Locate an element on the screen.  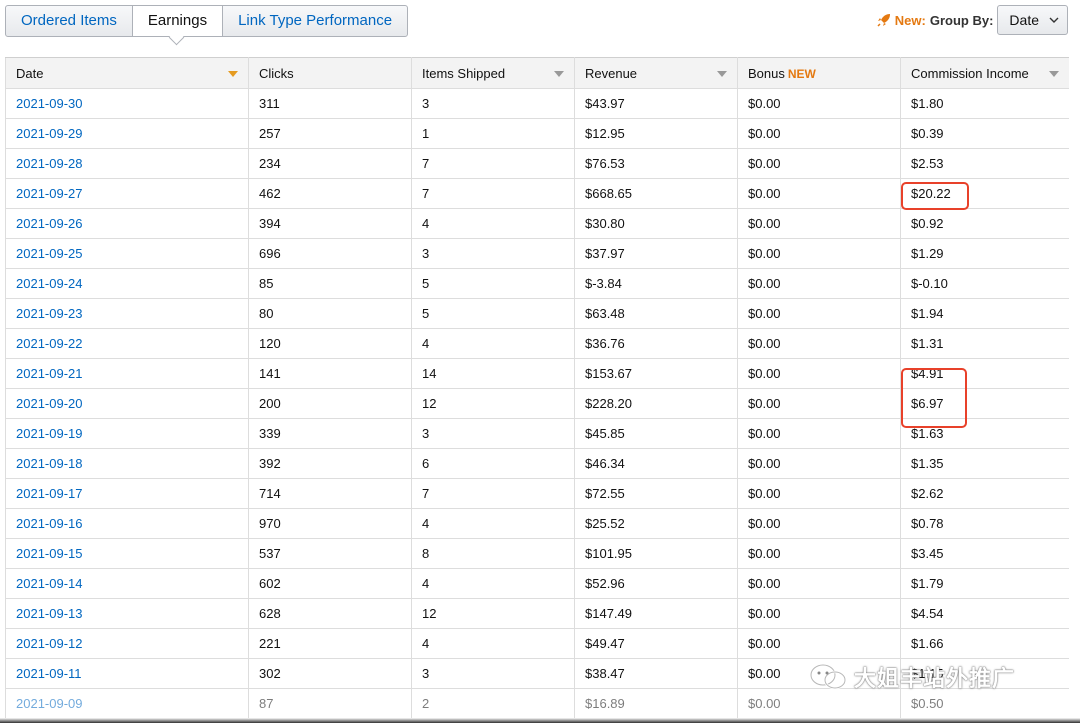
cell-date: 2021-09-15 is located at coordinates (127, 553).